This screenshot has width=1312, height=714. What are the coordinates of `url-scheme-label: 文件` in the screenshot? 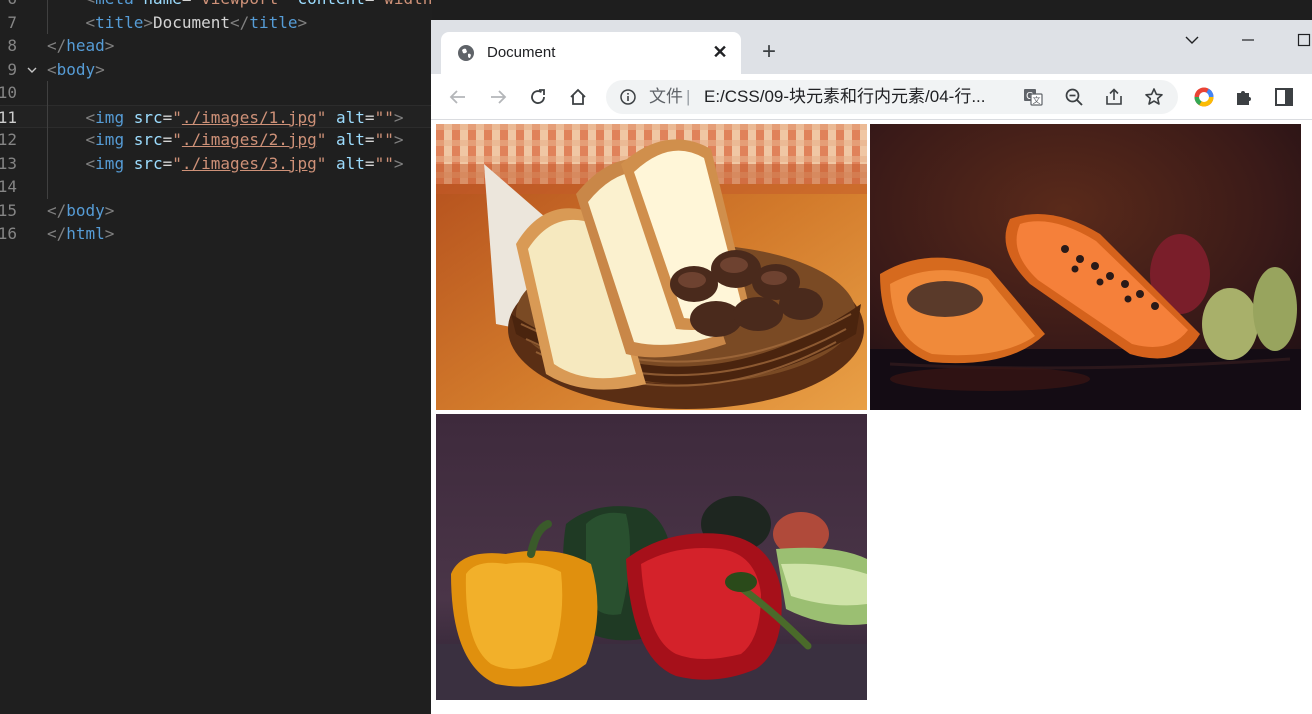 It's located at (666, 96).